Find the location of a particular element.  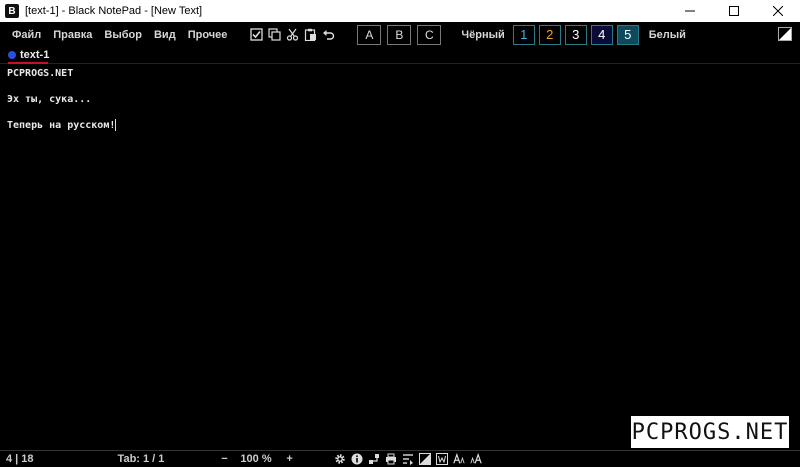

undo-icon is located at coordinates (328, 35).